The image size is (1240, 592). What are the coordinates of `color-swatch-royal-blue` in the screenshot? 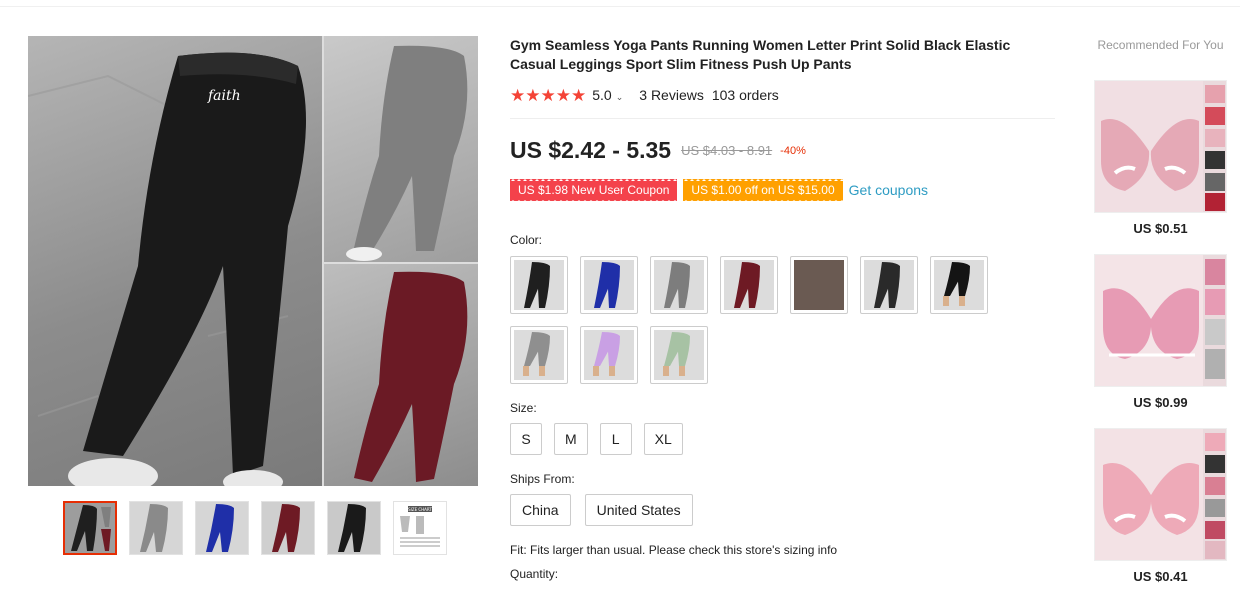 It's located at (609, 285).